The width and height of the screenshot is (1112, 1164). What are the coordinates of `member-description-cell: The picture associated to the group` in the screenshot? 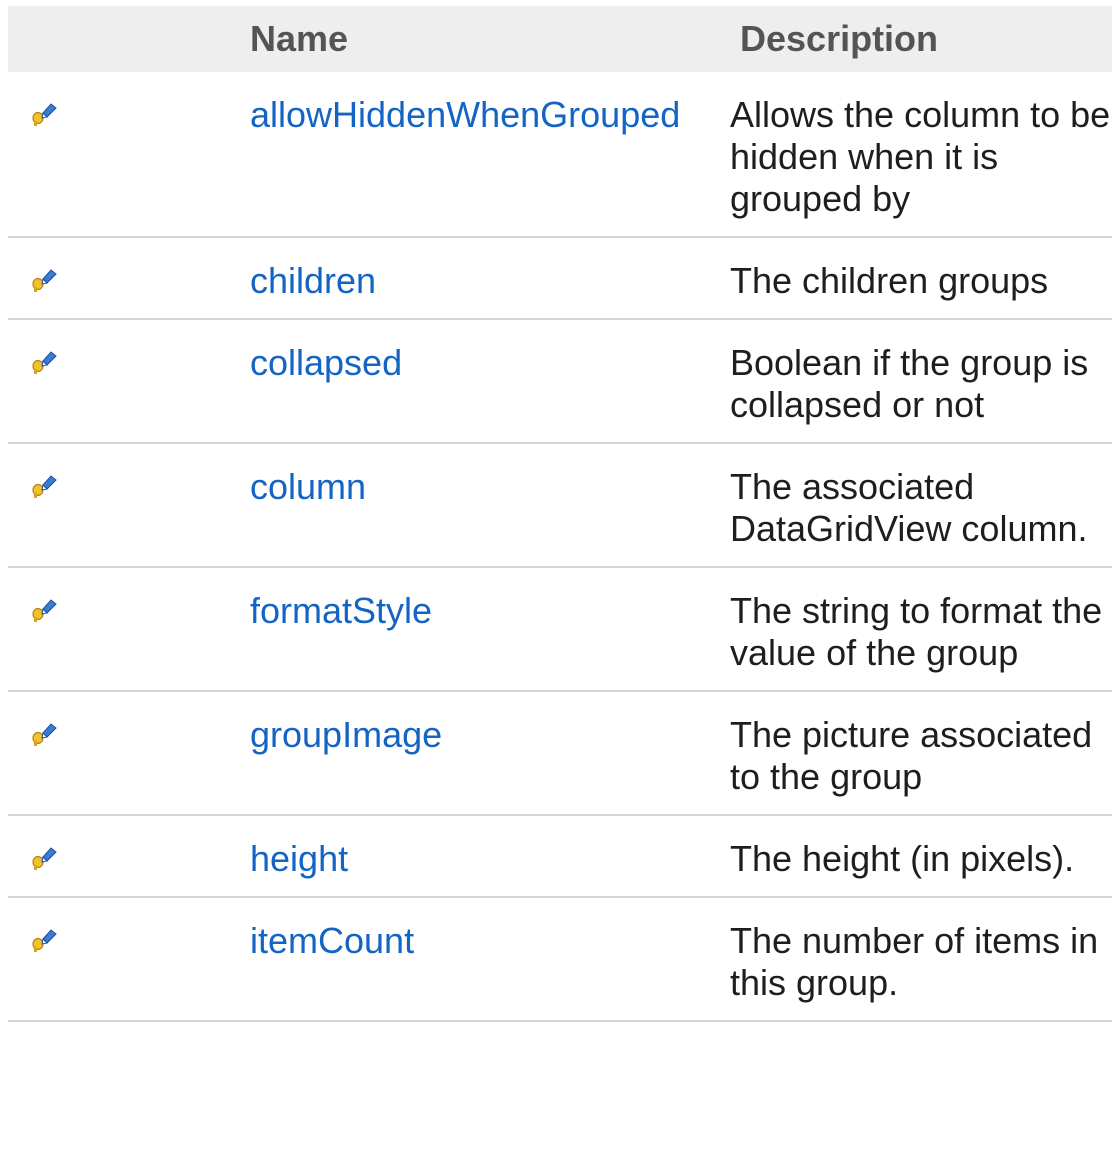 It's located at (921, 753).